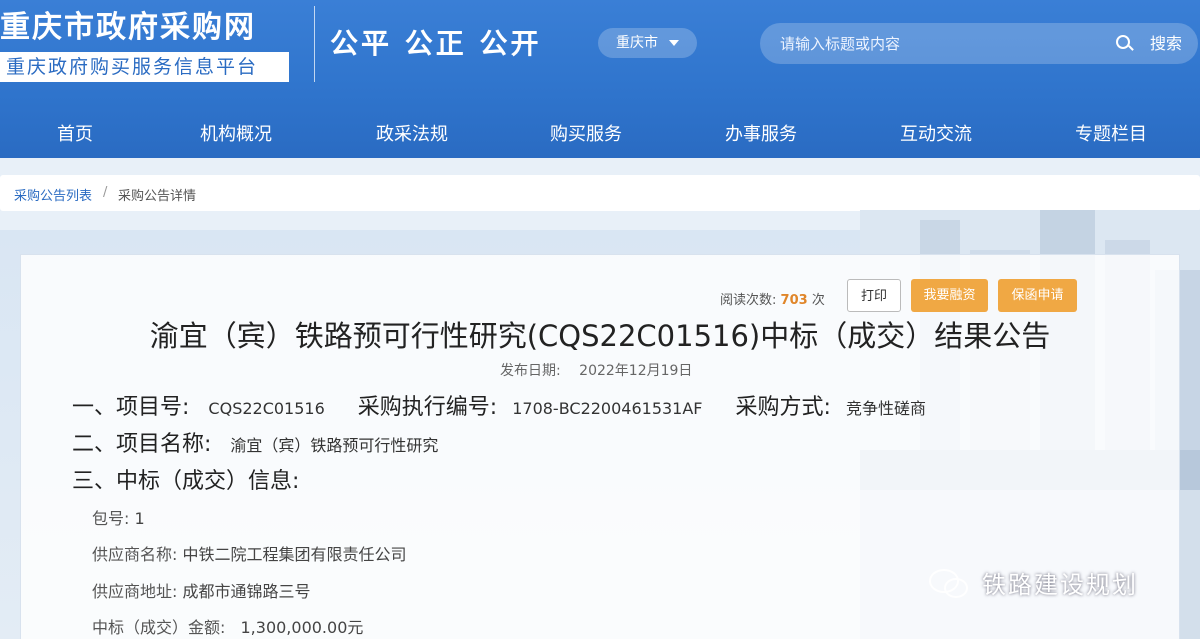  Describe the element at coordinates (227, 626) in the screenshot. I see `amount-row: 中标（成交）金额: 1,300,000.00元` at that location.